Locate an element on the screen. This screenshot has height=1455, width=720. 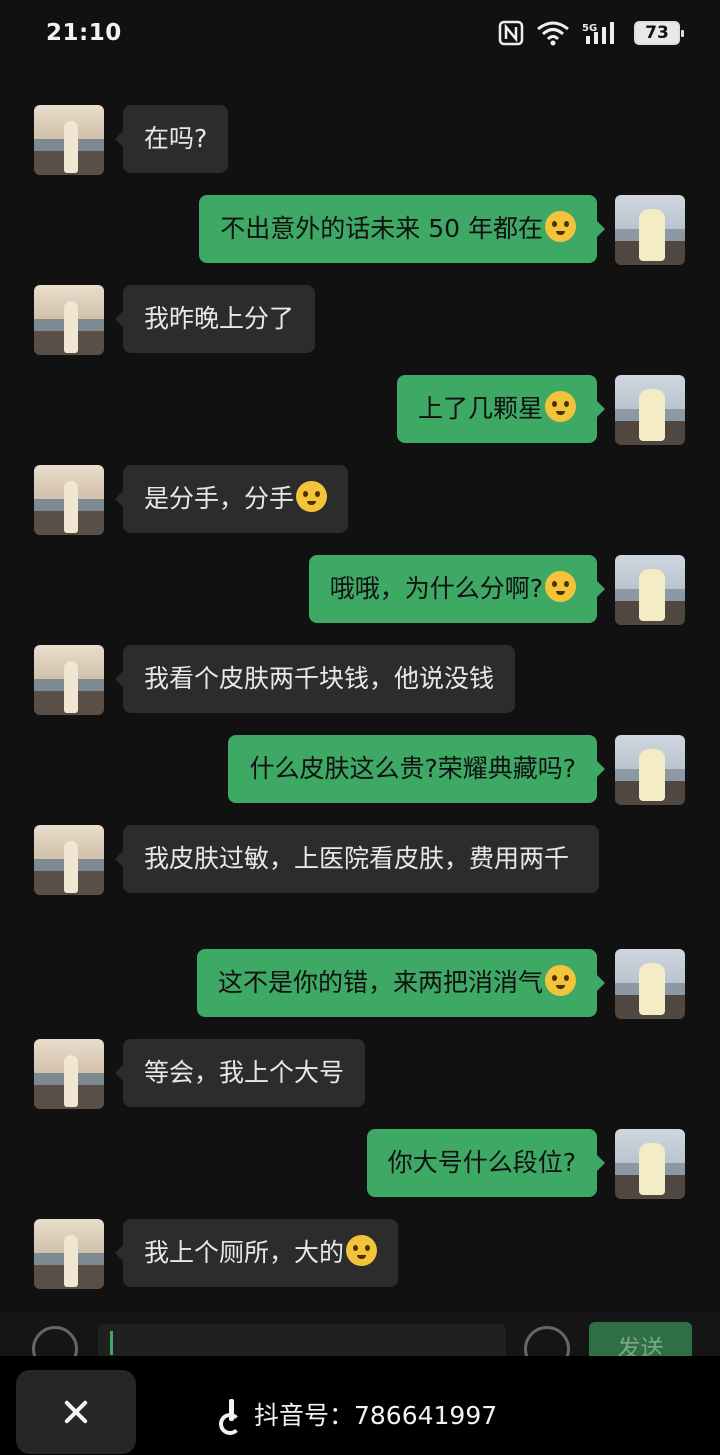
bottom-bar: 抖音号：786641997 is located at coordinates (360, 1405).